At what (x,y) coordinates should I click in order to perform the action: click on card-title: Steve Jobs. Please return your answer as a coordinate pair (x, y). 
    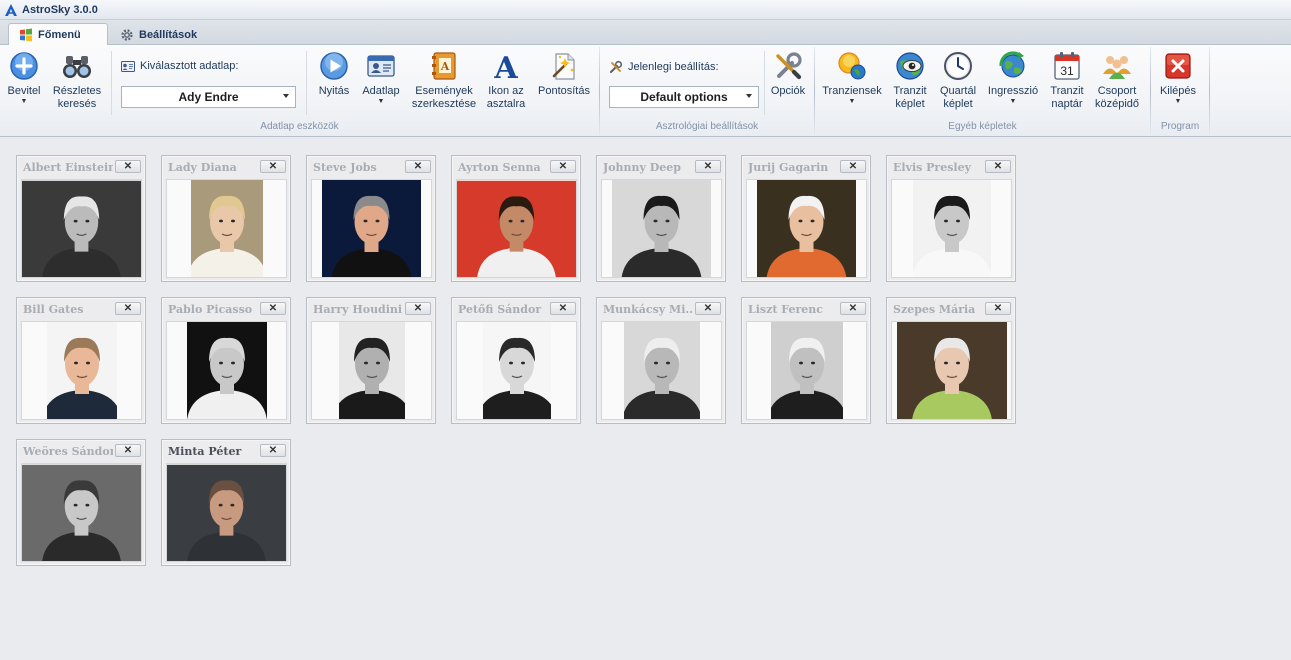
    Looking at the image, I should click on (345, 167).